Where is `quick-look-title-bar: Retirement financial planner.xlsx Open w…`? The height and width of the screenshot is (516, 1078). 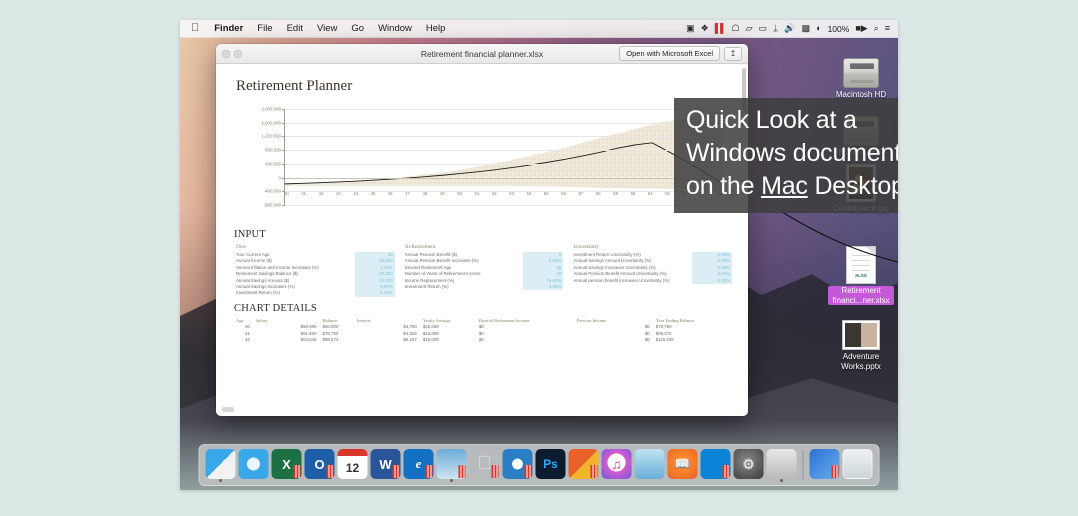
quick-look-title-bar: Retirement financial planner.xlsx Open w… is located at coordinates (482, 54).